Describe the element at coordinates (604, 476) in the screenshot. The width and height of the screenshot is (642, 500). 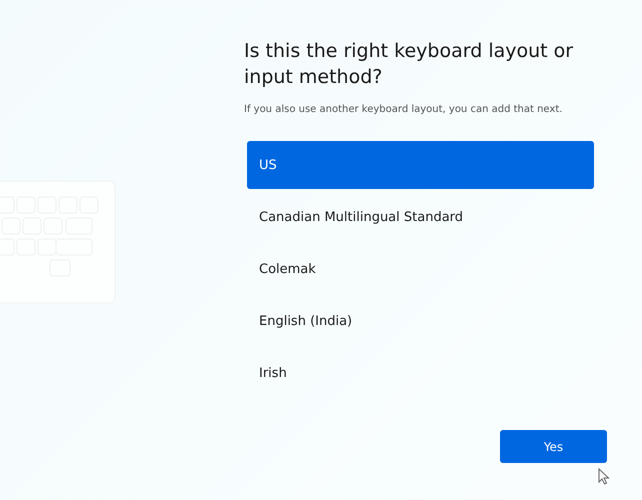
I see `cursor-icon` at that location.